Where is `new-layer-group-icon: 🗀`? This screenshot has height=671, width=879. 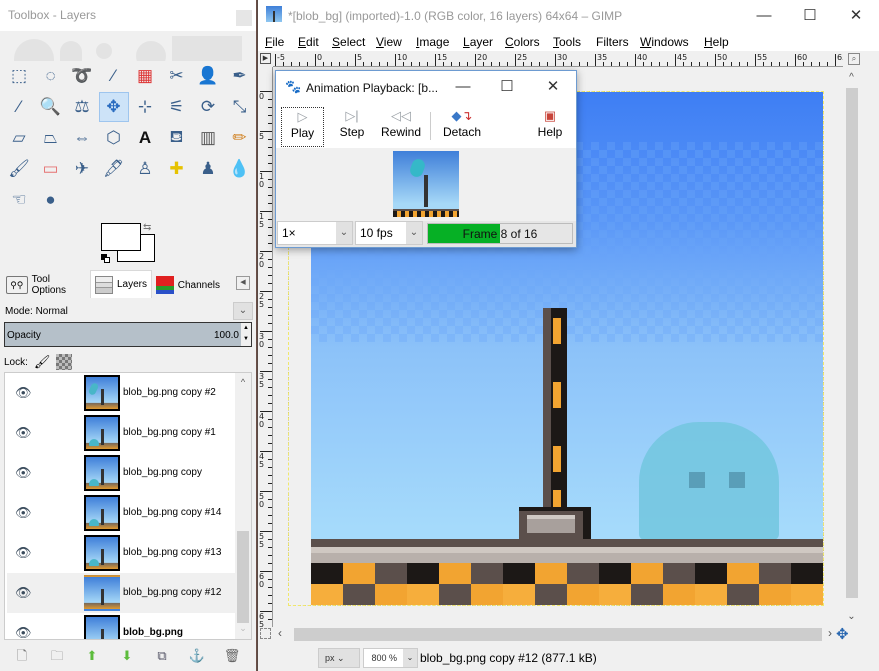 new-layer-group-icon: 🗀 is located at coordinates (57, 656).